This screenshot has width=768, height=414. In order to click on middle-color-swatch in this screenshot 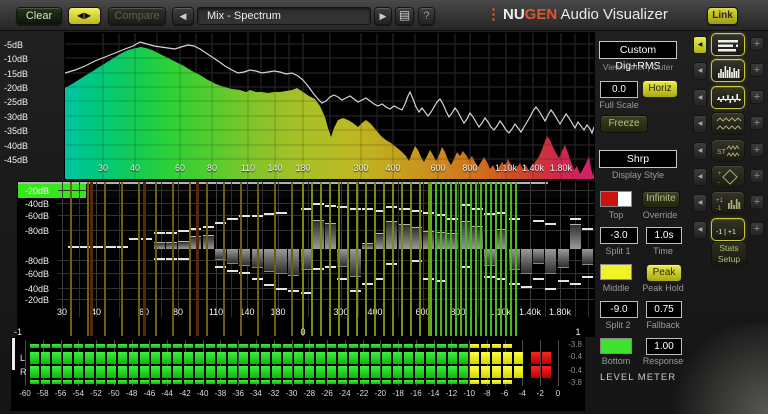, I will do `click(616, 272)`.